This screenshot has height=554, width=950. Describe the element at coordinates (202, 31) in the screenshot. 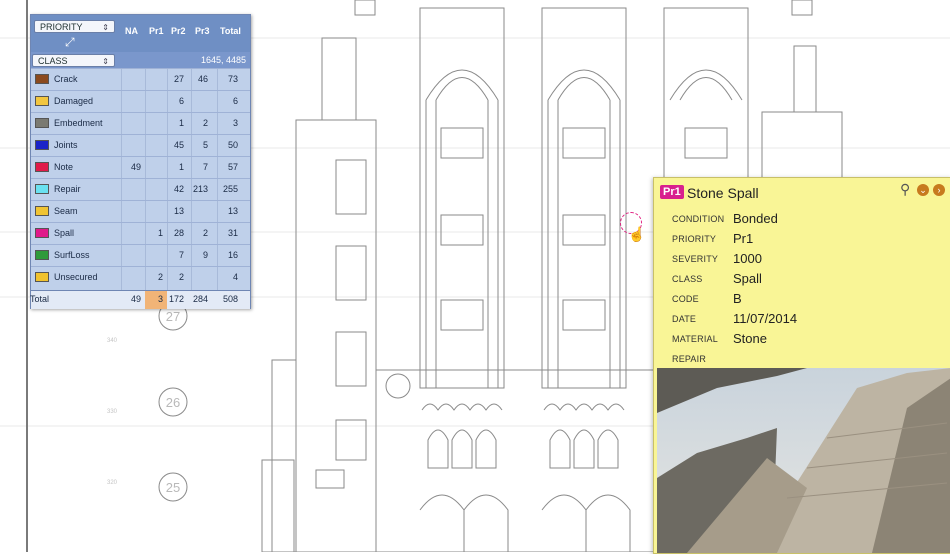

I see `column-header-pr3: Pr3` at that location.